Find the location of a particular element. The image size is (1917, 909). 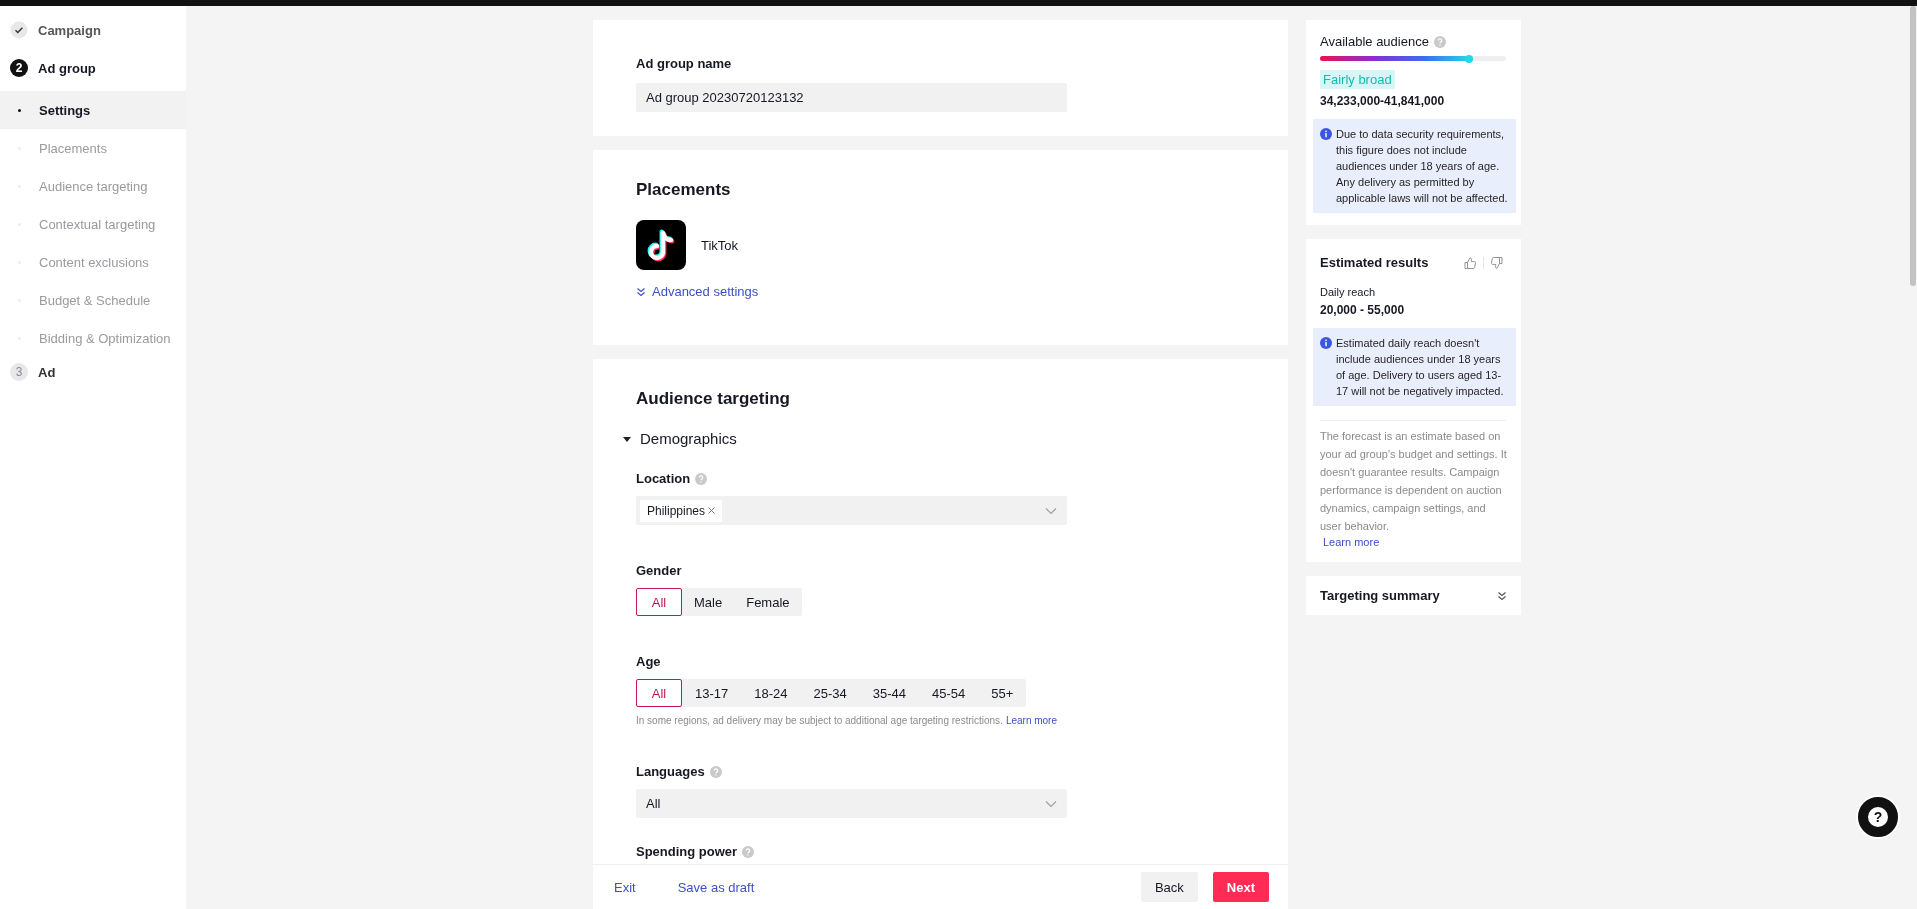

step-label: Ad is located at coordinates (47, 372).